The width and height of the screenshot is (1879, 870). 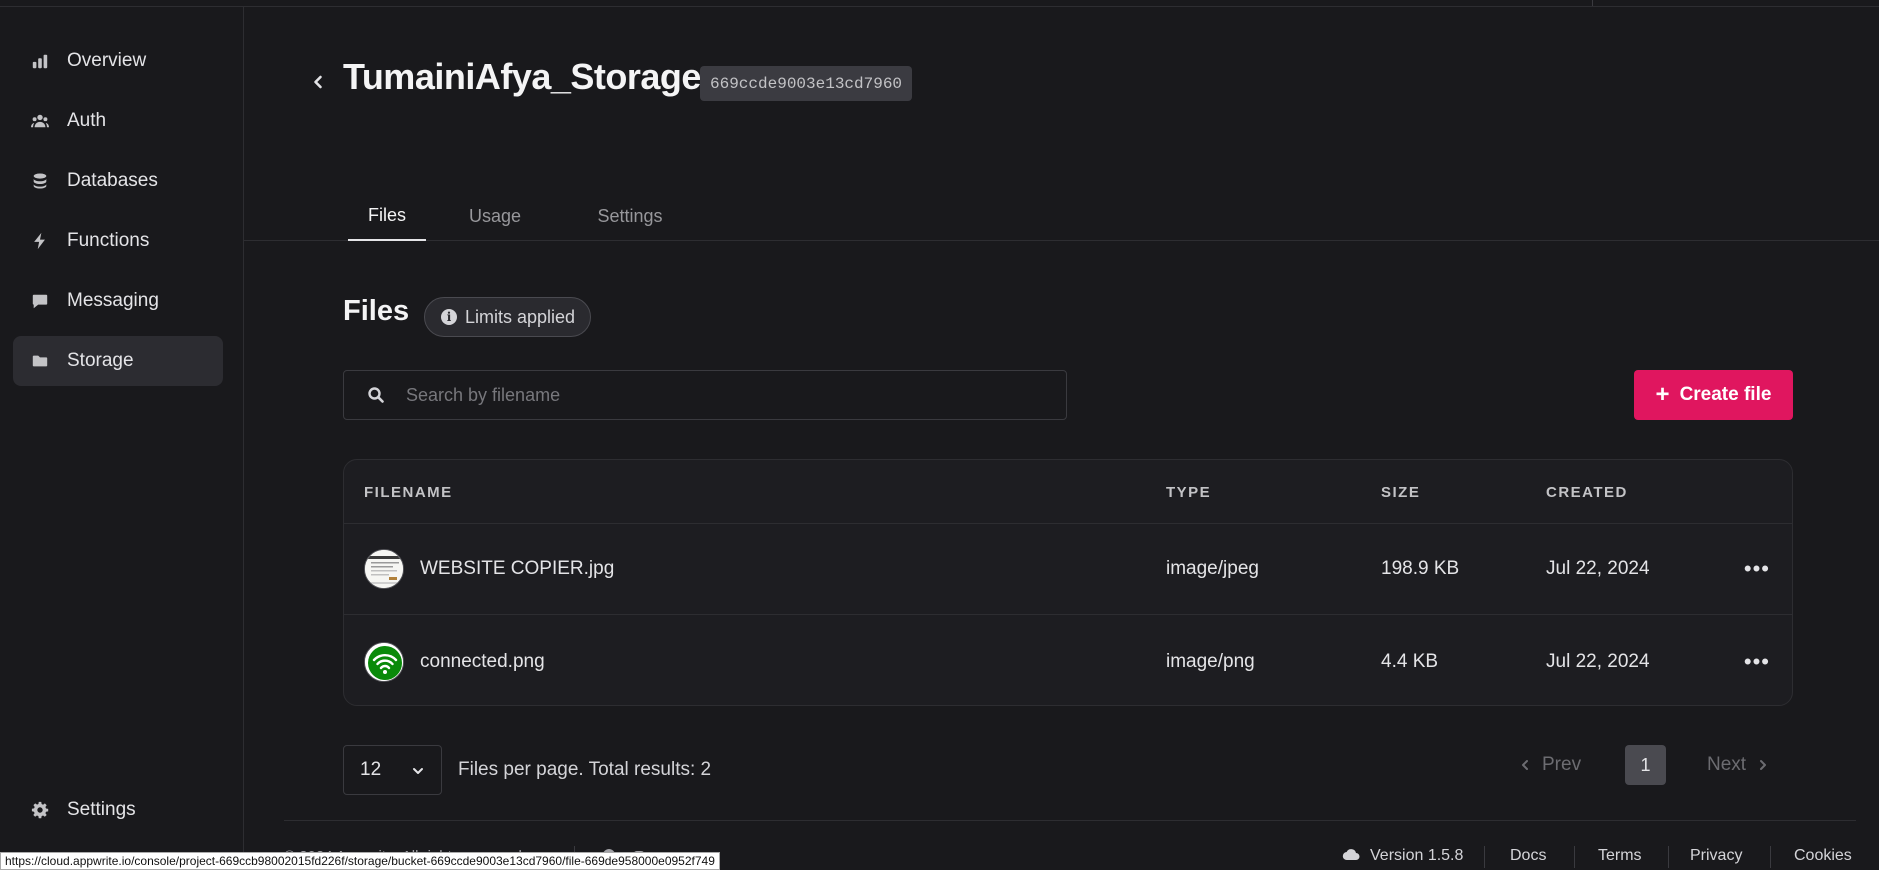 I want to click on tab-settings: Settings, so click(x=630, y=216).